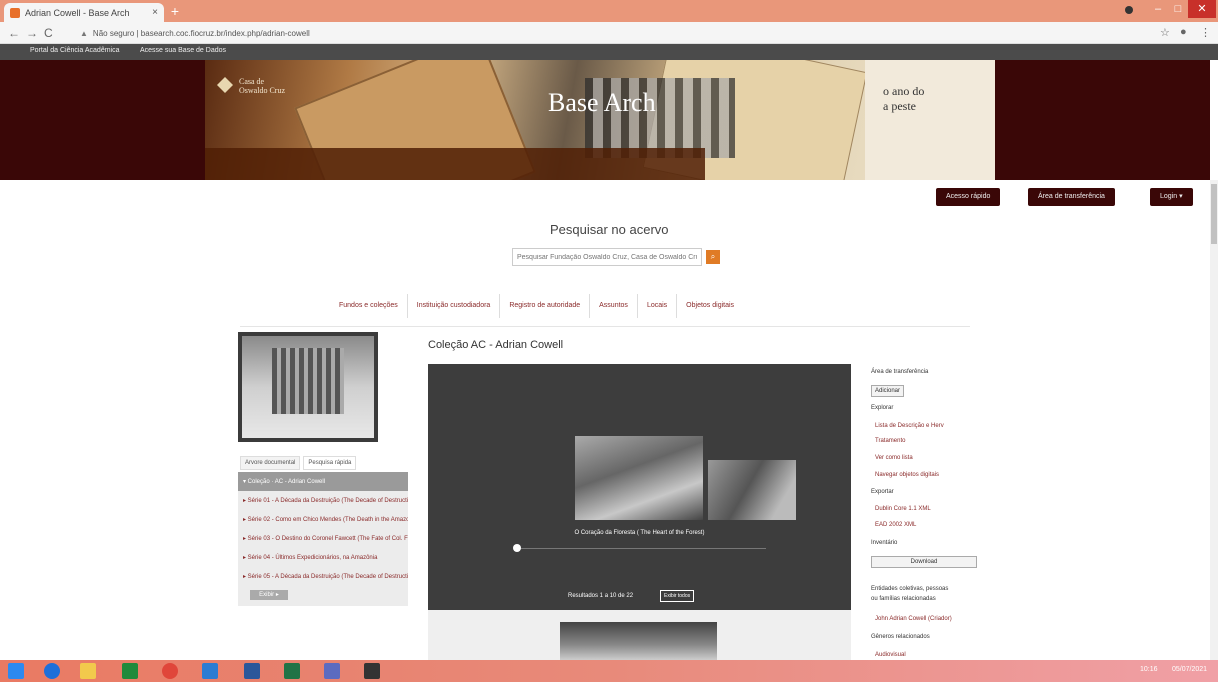  Describe the element at coordinates (88, 671) in the screenshot. I see `file-explorer-icon` at that location.